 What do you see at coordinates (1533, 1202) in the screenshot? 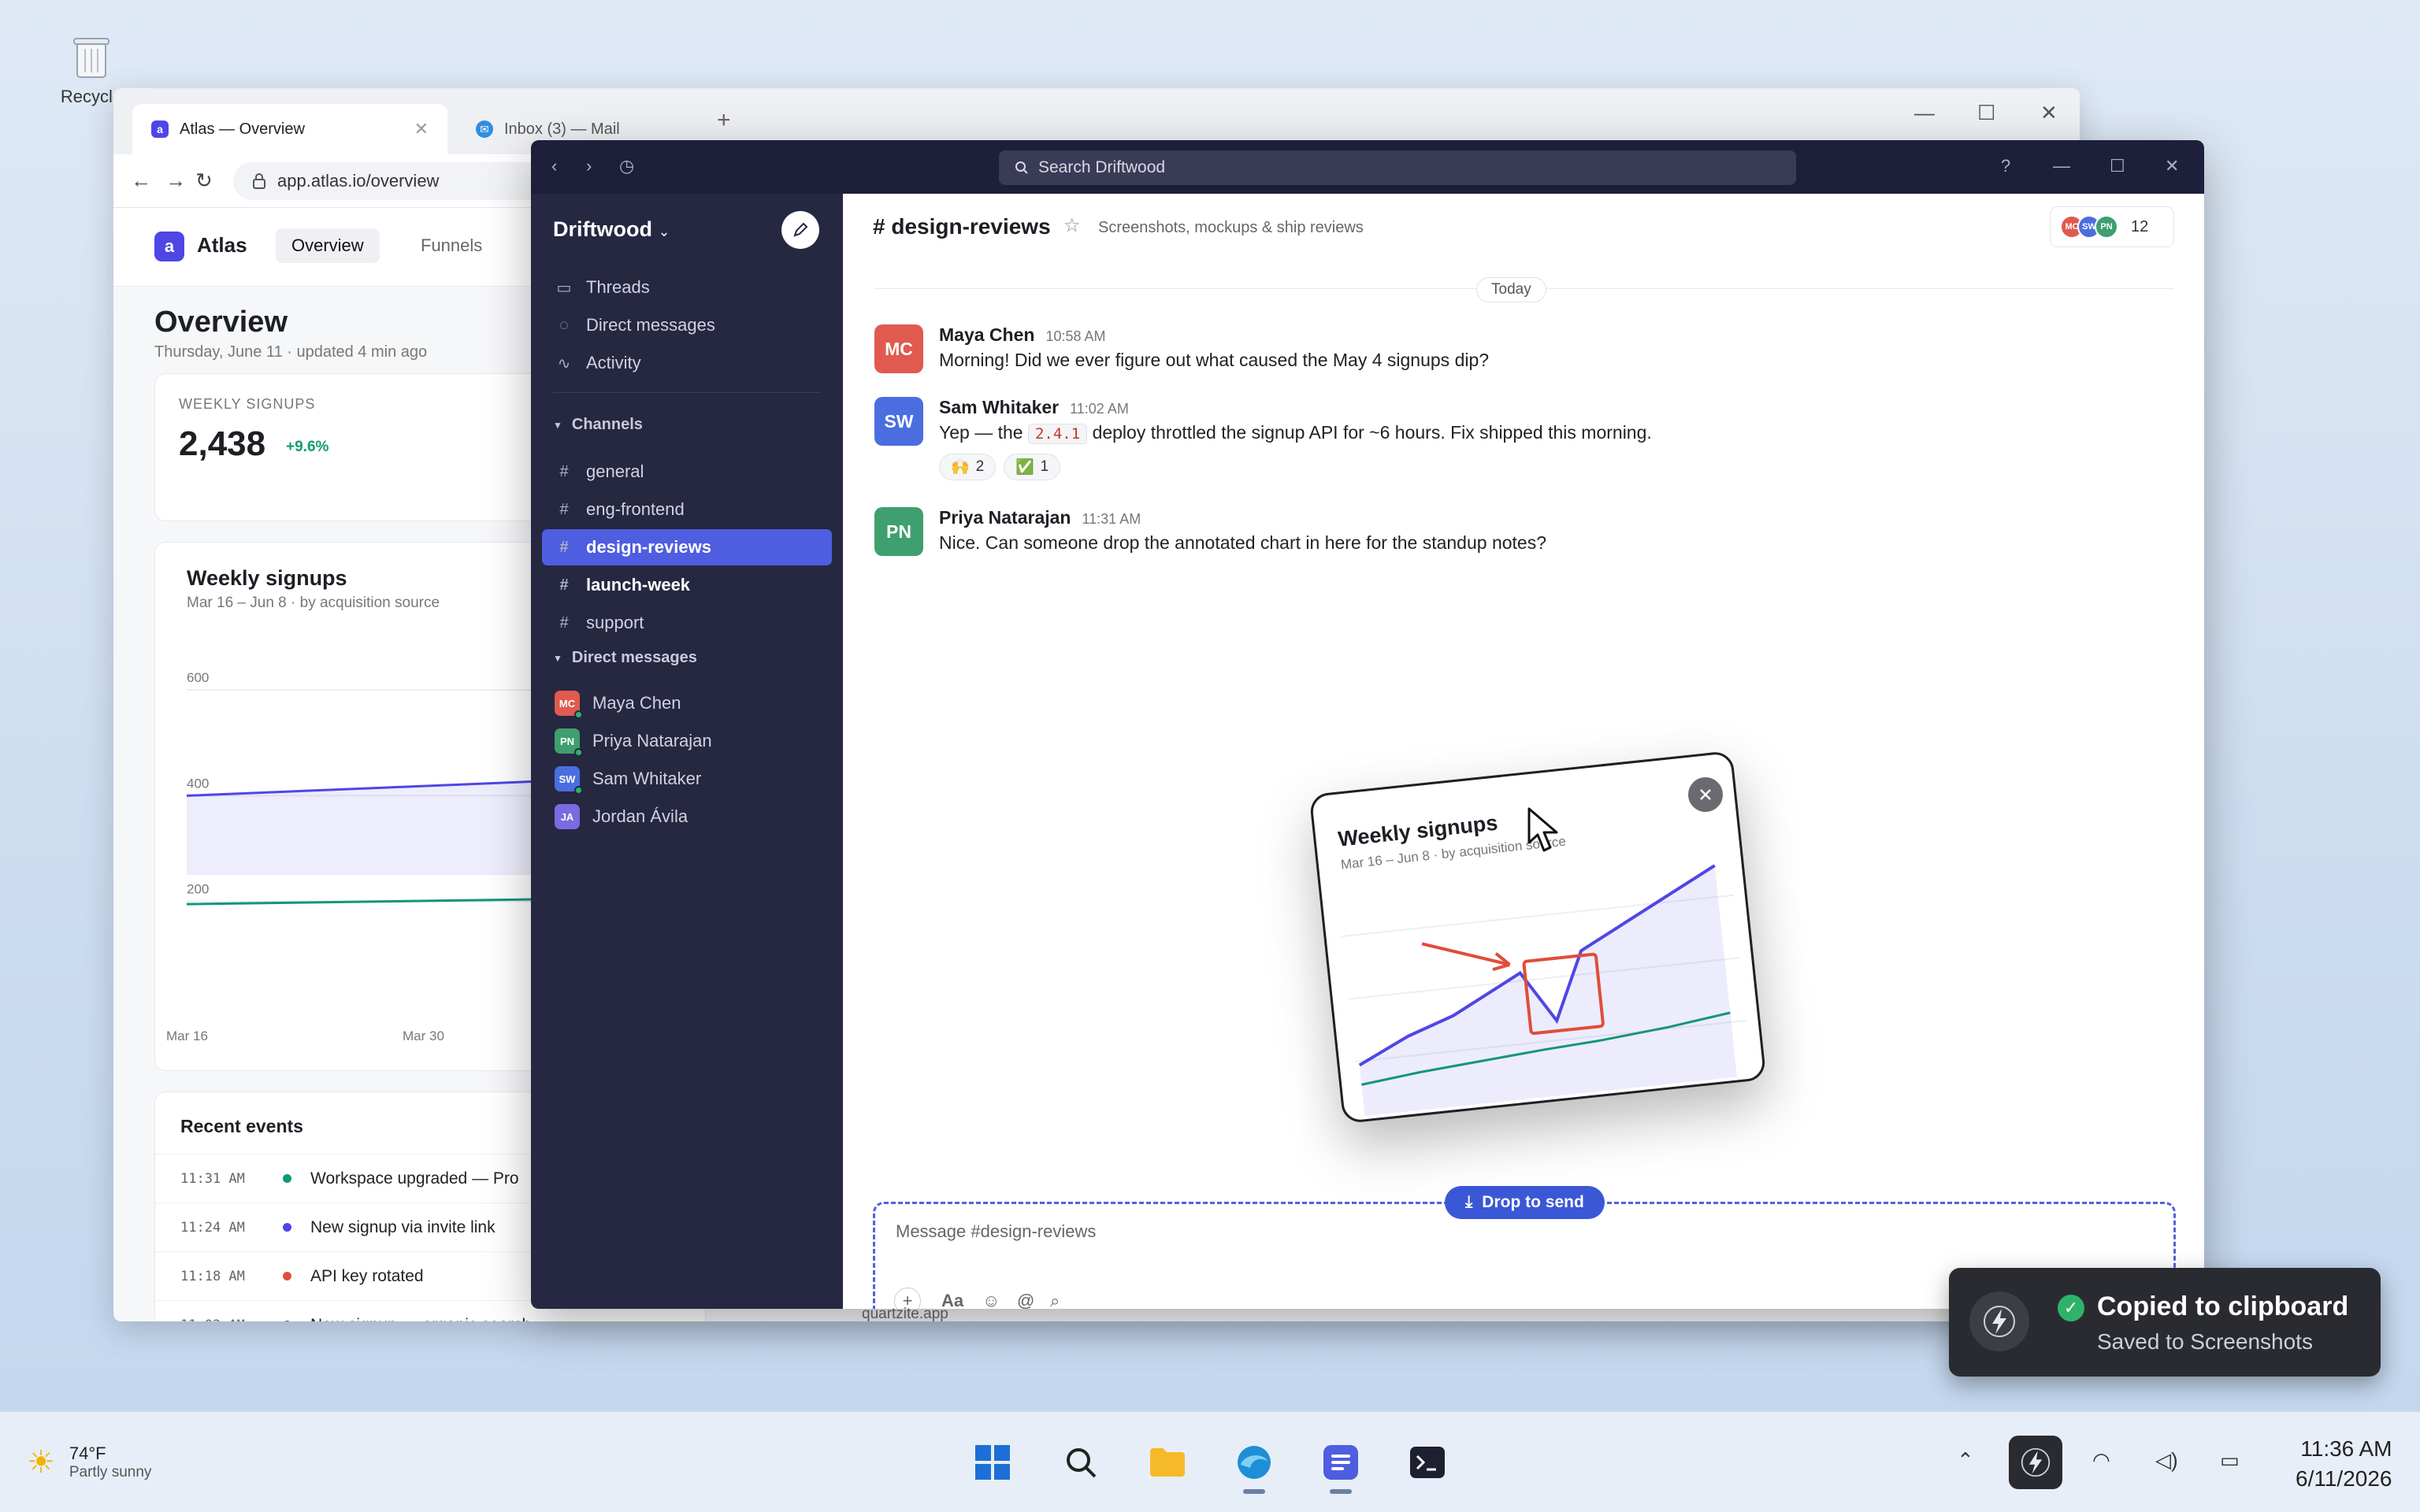
I see `drop-label: Drop to send` at bounding box center [1533, 1202].